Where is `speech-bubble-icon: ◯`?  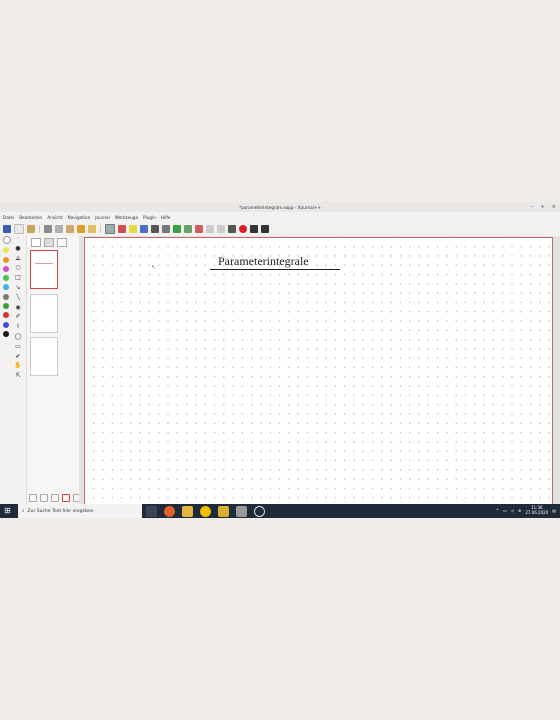 speech-bubble-icon: ◯ is located at coordinates (18, 337).